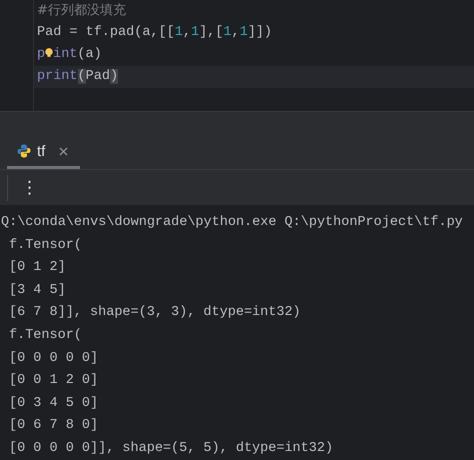  I want to click on more-button: ⋮, so click(29, 188).